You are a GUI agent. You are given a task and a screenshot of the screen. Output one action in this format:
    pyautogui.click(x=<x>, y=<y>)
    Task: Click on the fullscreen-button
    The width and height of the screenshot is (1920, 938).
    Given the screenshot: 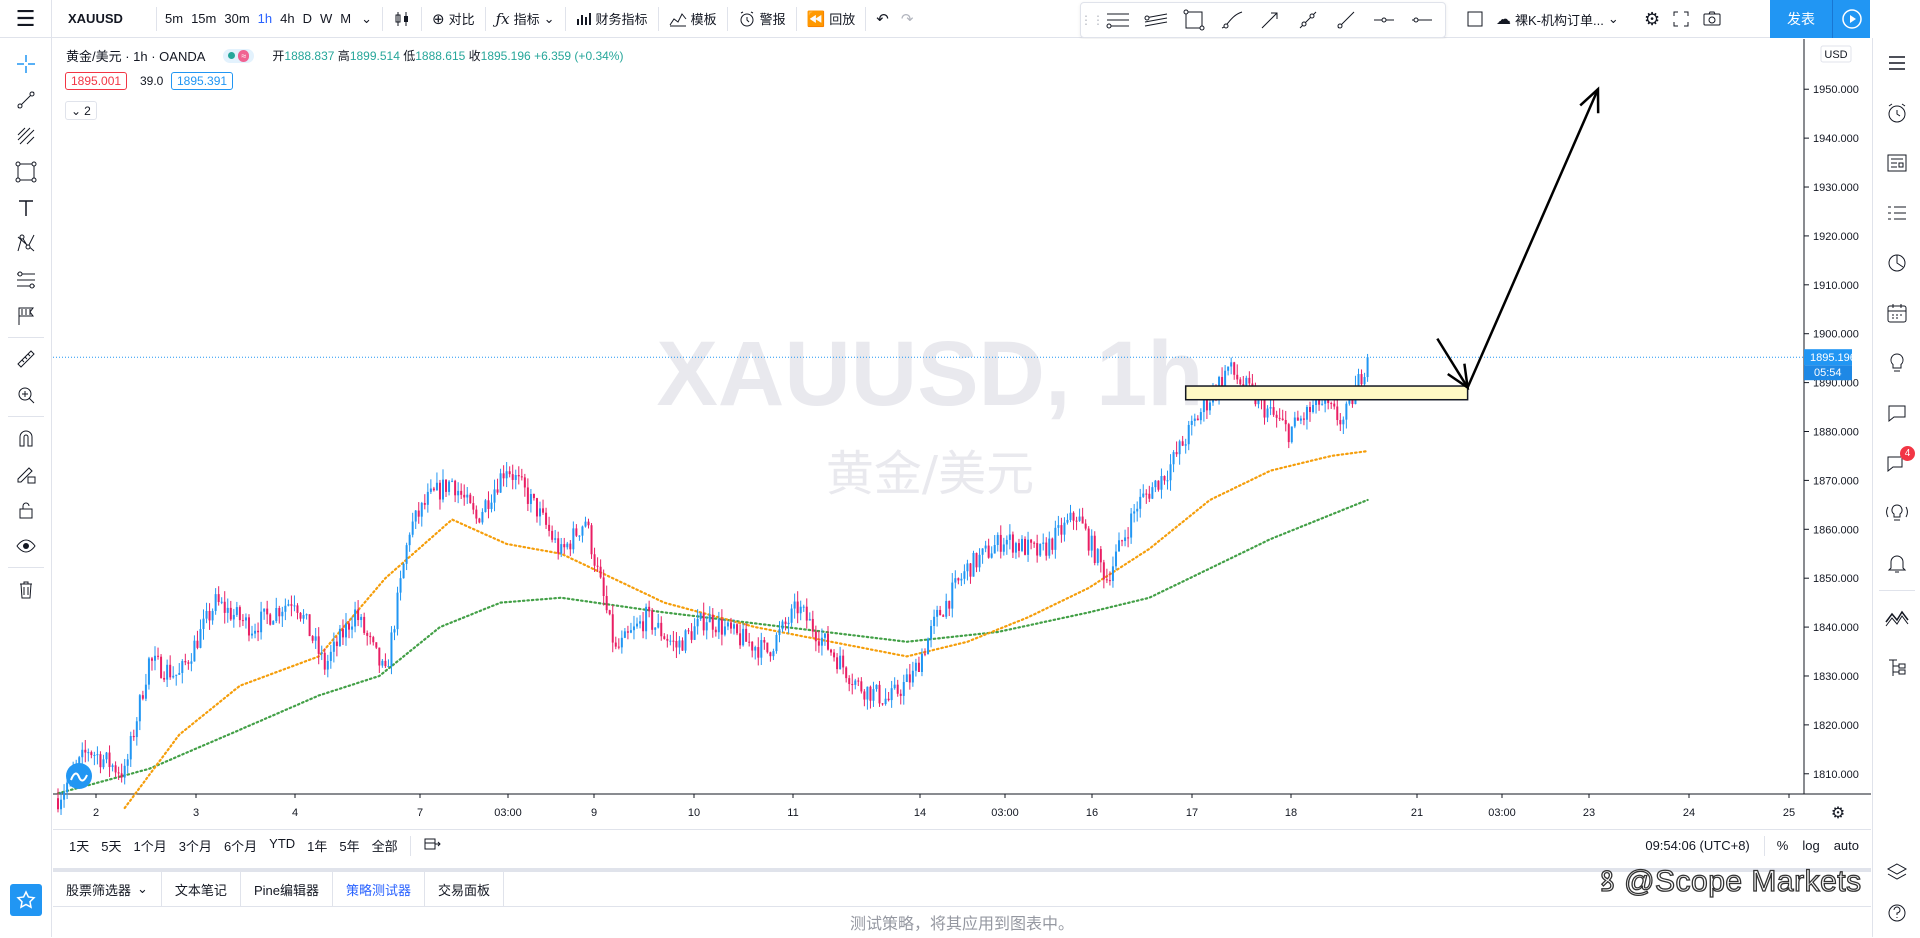 What is the action you would take?
    pyautogui.click(x=1681, y=19)
    